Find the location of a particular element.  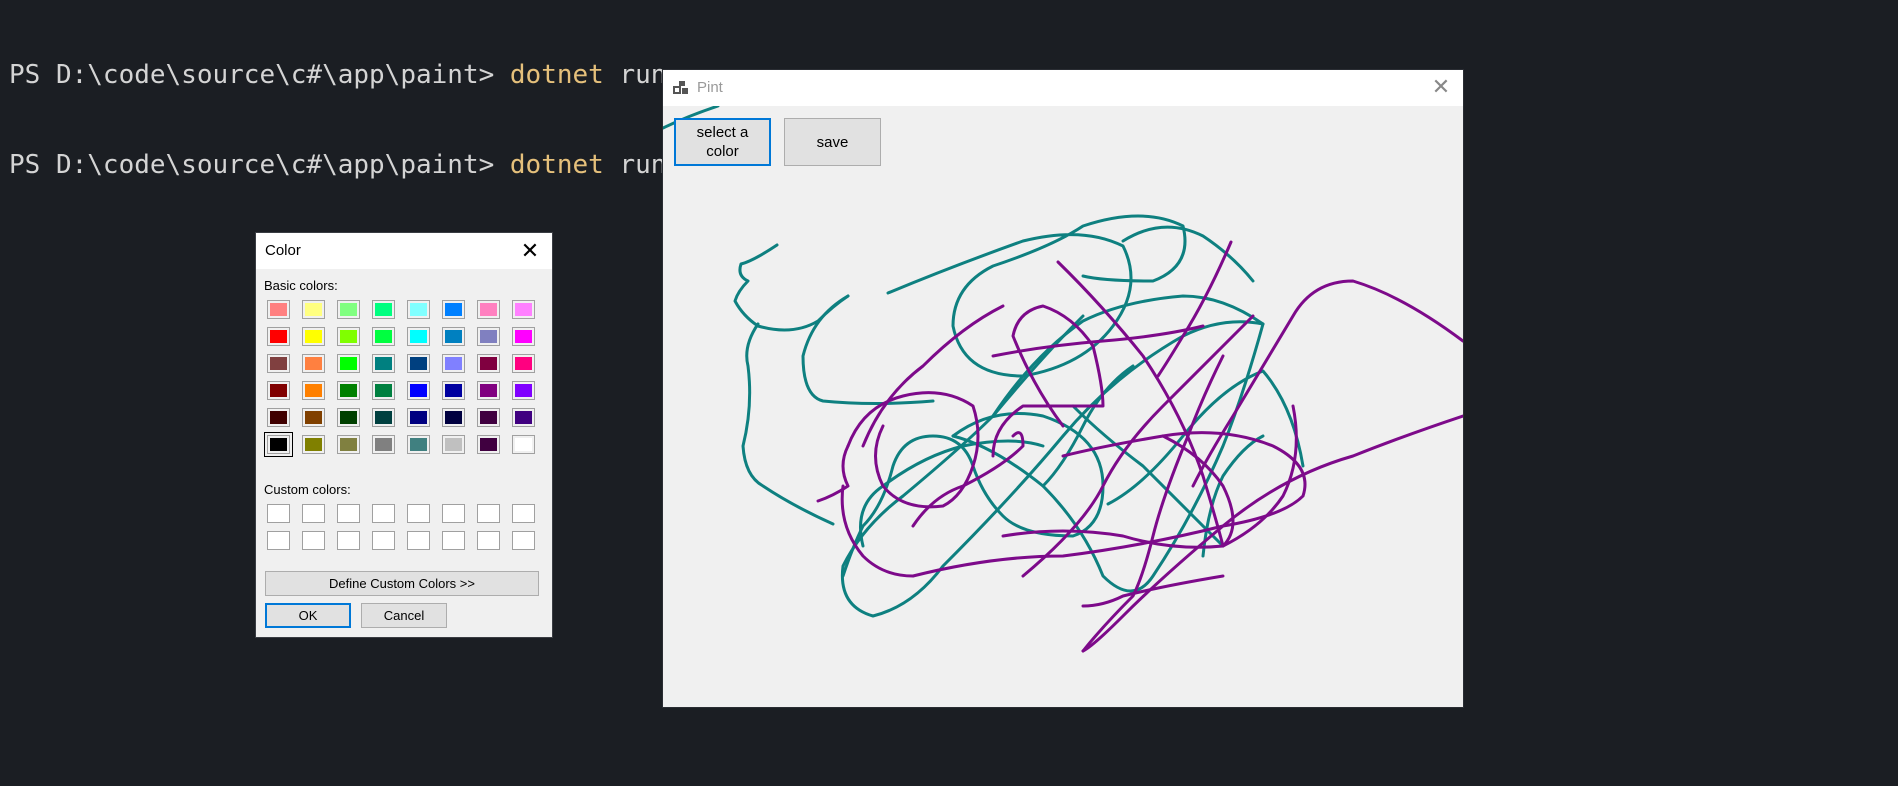

basic-colors-label: Basic colors: is located at coordinates (301, 285).